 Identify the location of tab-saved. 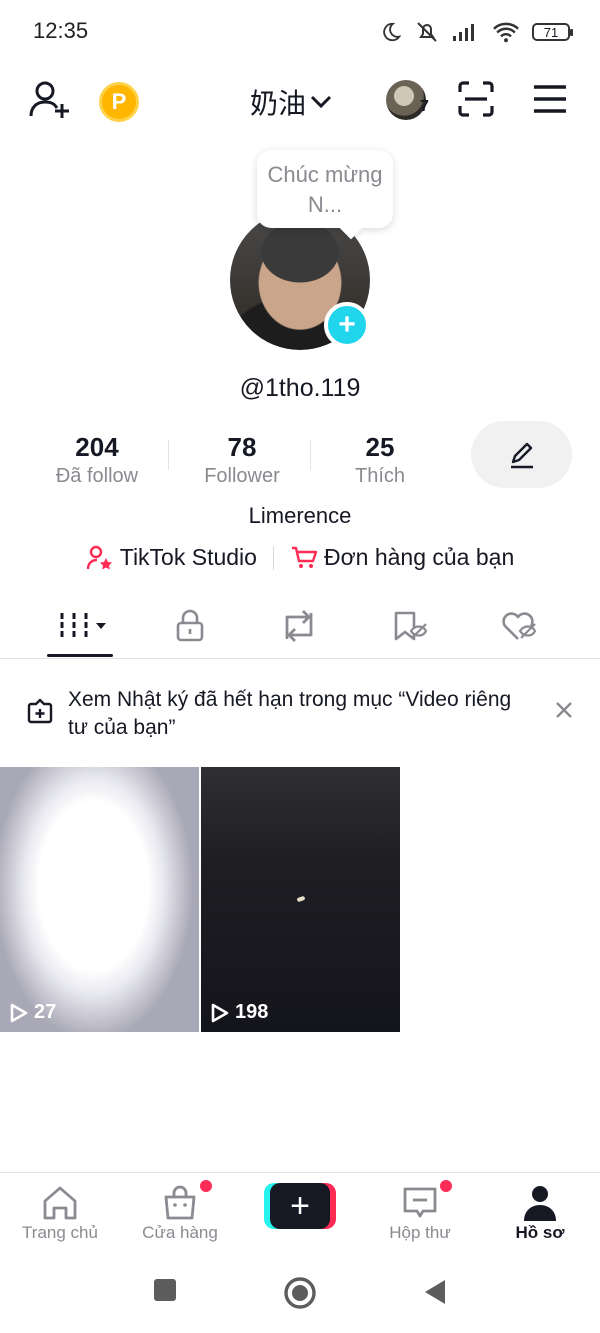
(410, 626).